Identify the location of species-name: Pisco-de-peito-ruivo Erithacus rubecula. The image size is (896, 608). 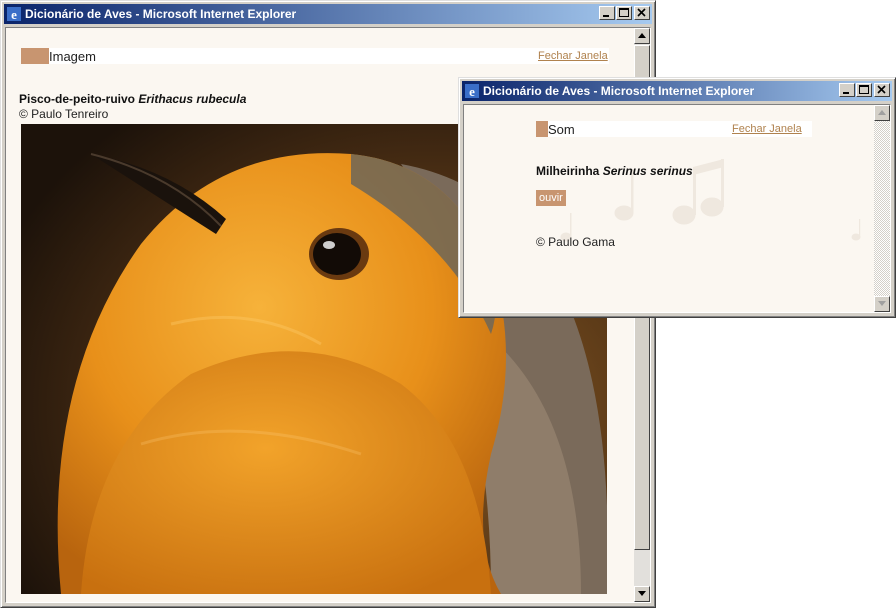
(132, 99).